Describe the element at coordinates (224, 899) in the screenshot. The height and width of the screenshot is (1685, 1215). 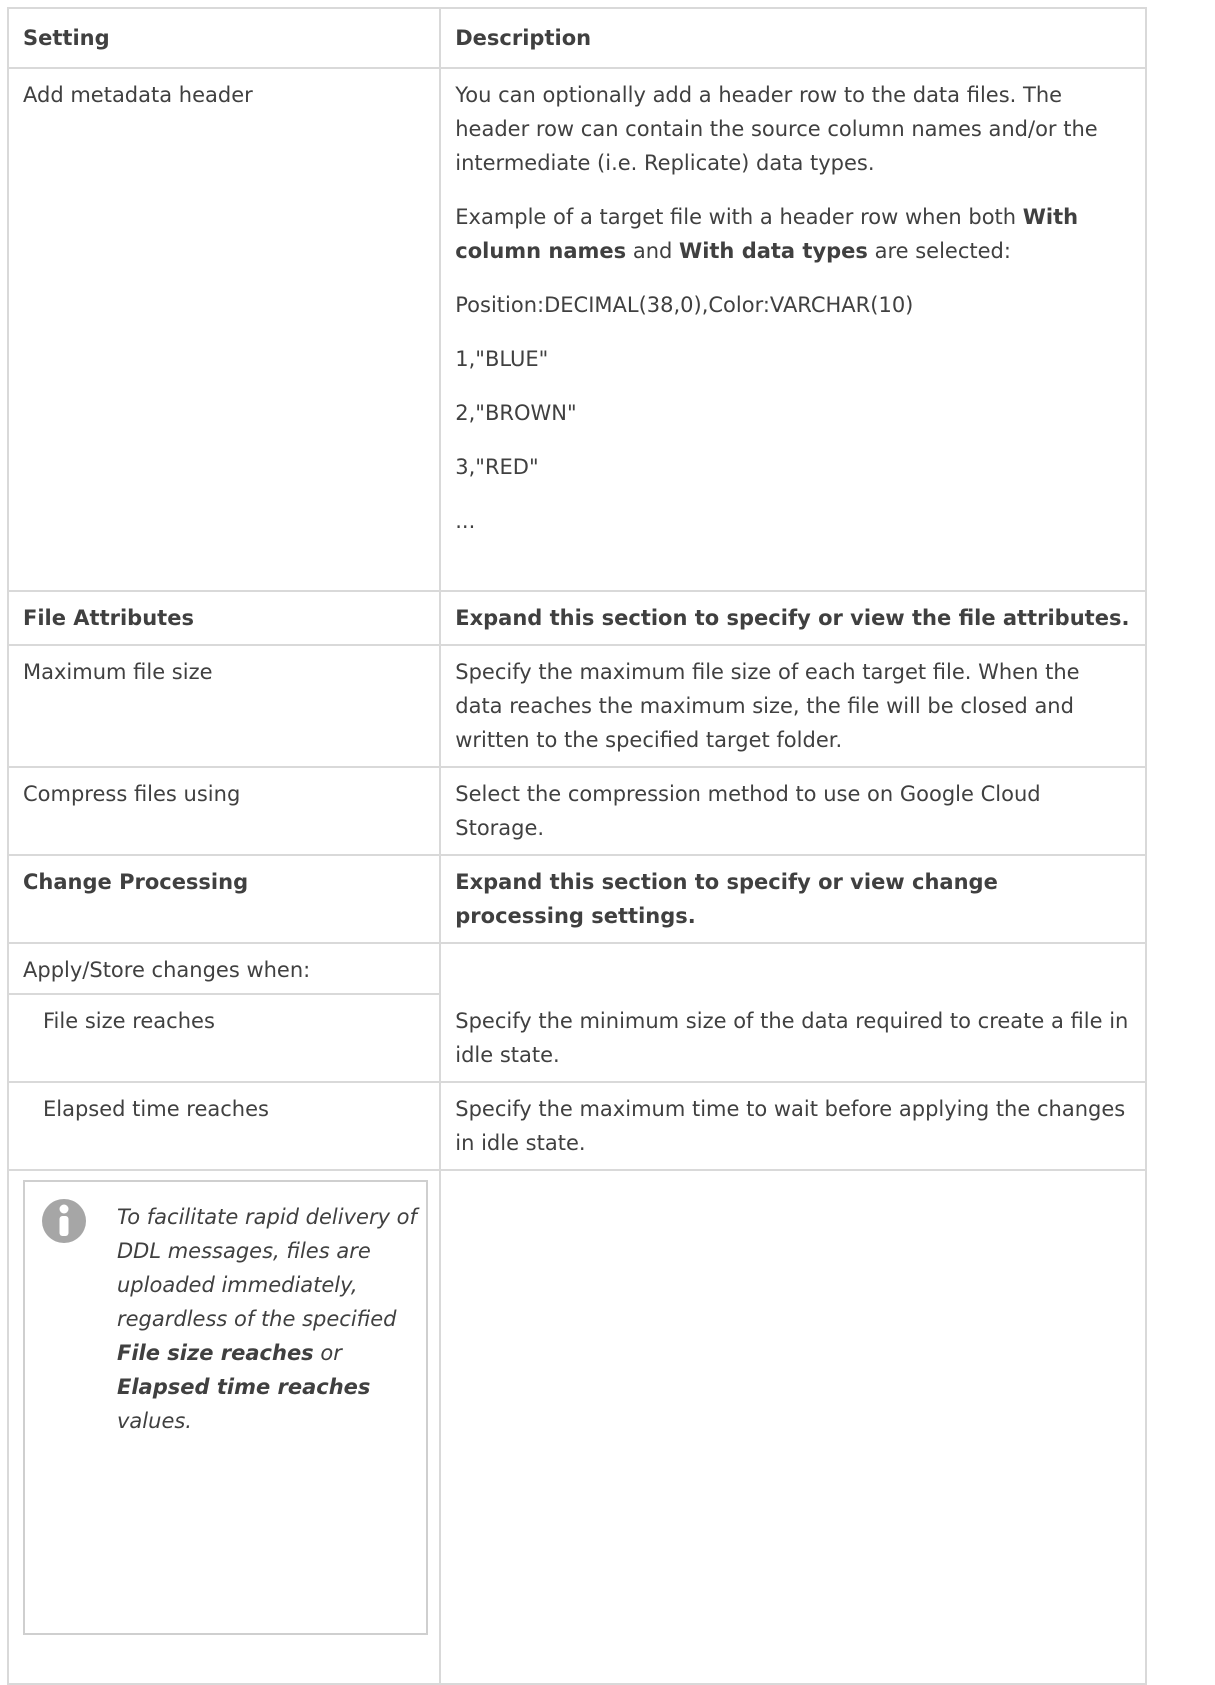
I see `section-title: Change Processing` at that location.